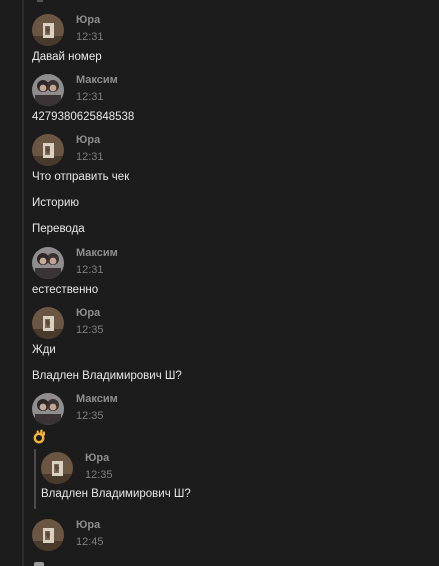  I want to click on message-text: Владлен Владимирович Ш?, so click(107, 376).